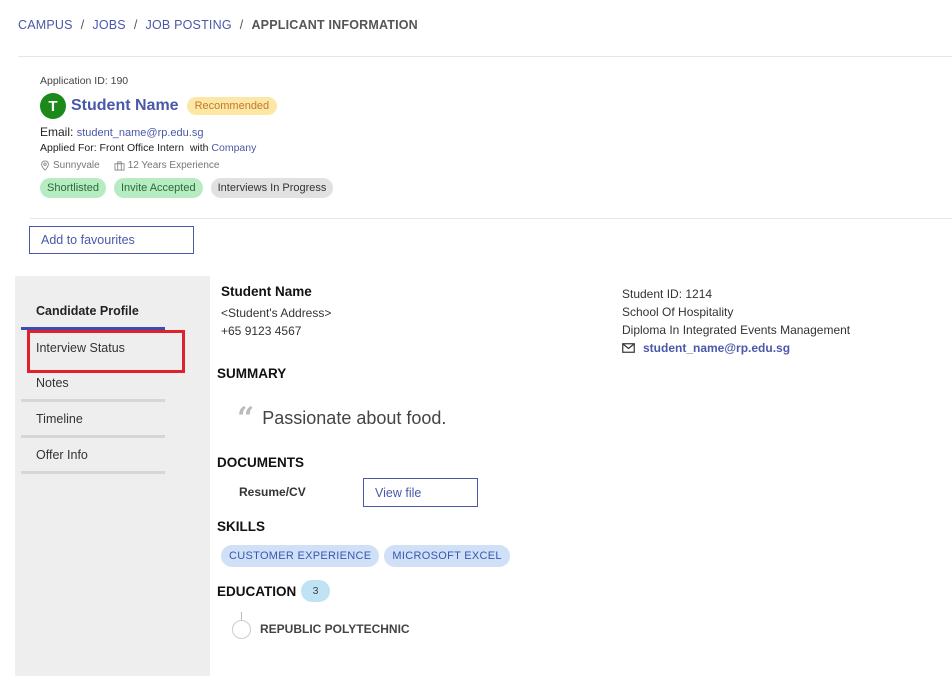 Image resolution: width=952 pixels, height=676 pixels. Describe the element at coordinates (276, 313) in the screenshot. I see `profile-address: <Student's Address>` at that location.